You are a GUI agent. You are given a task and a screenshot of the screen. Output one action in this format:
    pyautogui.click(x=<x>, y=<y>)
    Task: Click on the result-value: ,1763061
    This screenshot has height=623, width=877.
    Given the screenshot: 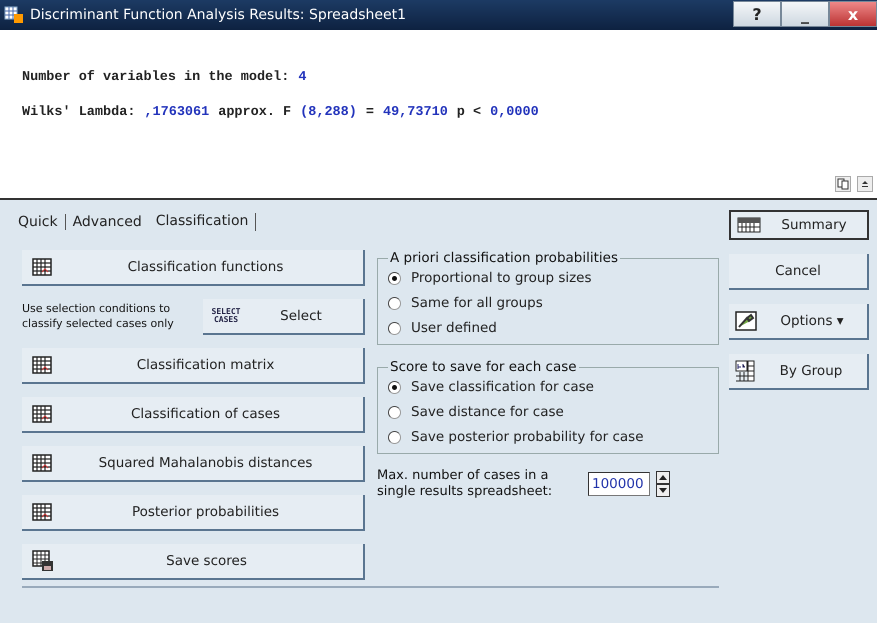 What is the action you would take?
    pyautogui.click(x=177, y=112)
    